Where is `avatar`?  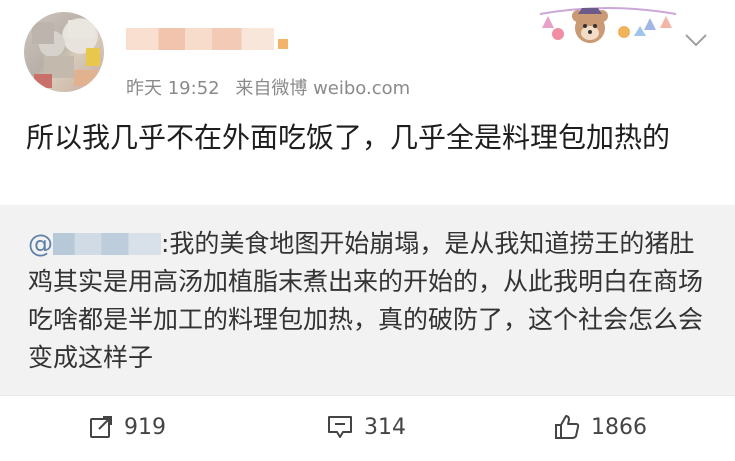
avatar is located at coordinates (64, 52).